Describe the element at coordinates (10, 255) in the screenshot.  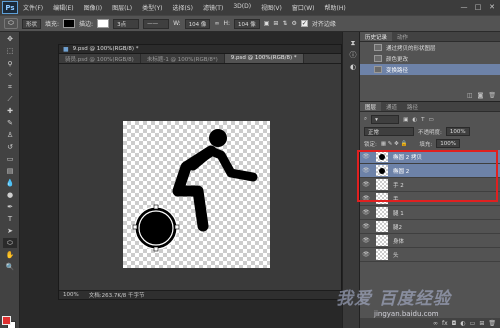
I see `hand-tool-icon: ✋` at that location.